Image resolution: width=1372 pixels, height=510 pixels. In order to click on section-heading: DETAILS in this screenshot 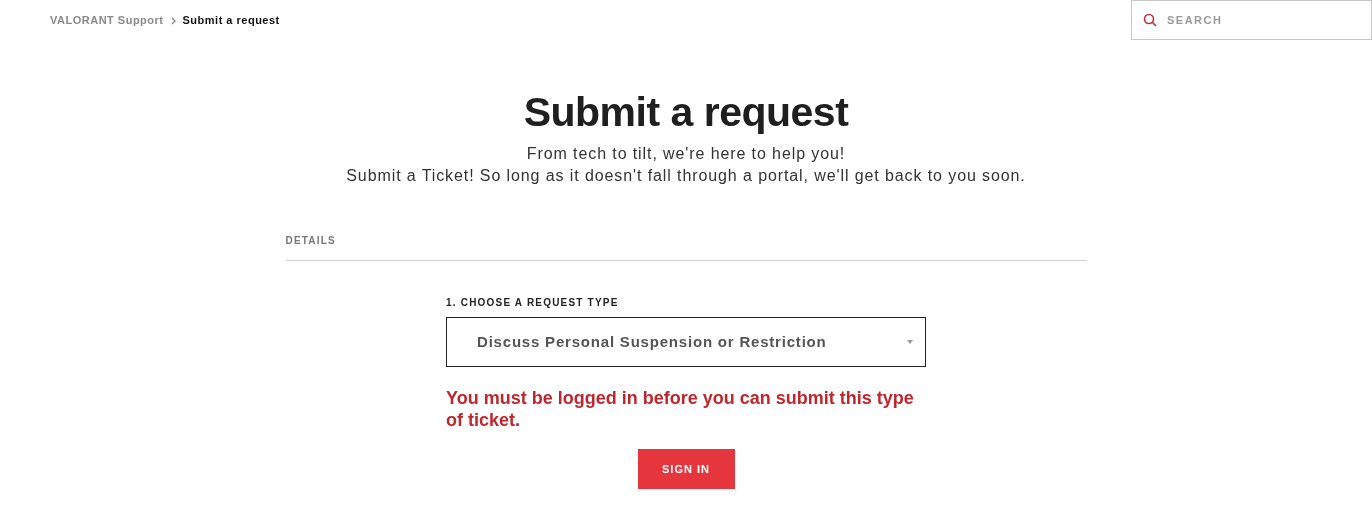, I will do `click(310, 241)`.